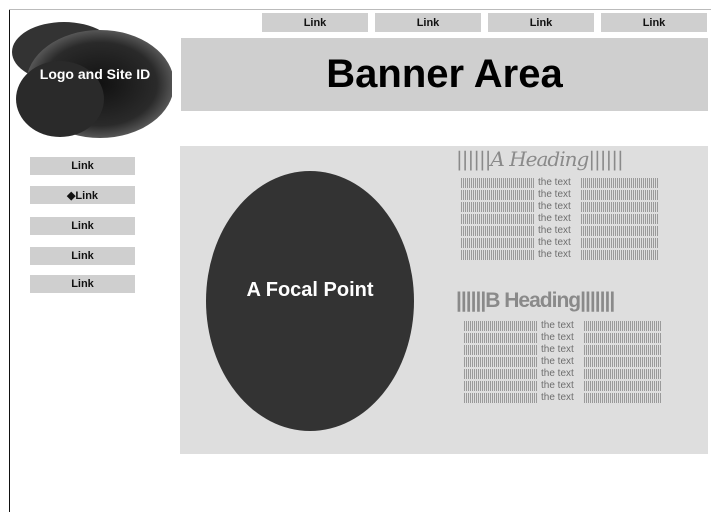 Image resolution: width=711 pixels, height=512 pixels. What do you see at coordinates (82, 226) in the screenshot?
I see `side-nav-link-3: Link` at bounding box center [82, 226].